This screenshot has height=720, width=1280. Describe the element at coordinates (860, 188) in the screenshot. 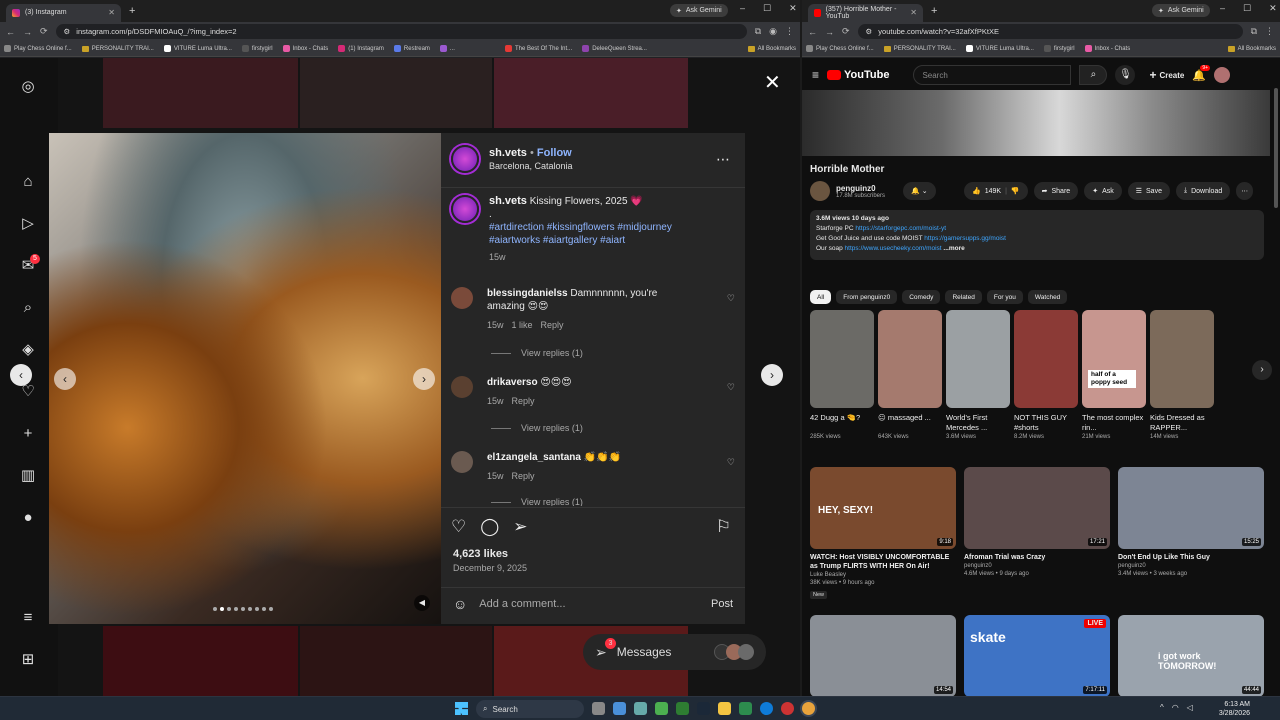

I see `channel-name: penguinz0` at that location.